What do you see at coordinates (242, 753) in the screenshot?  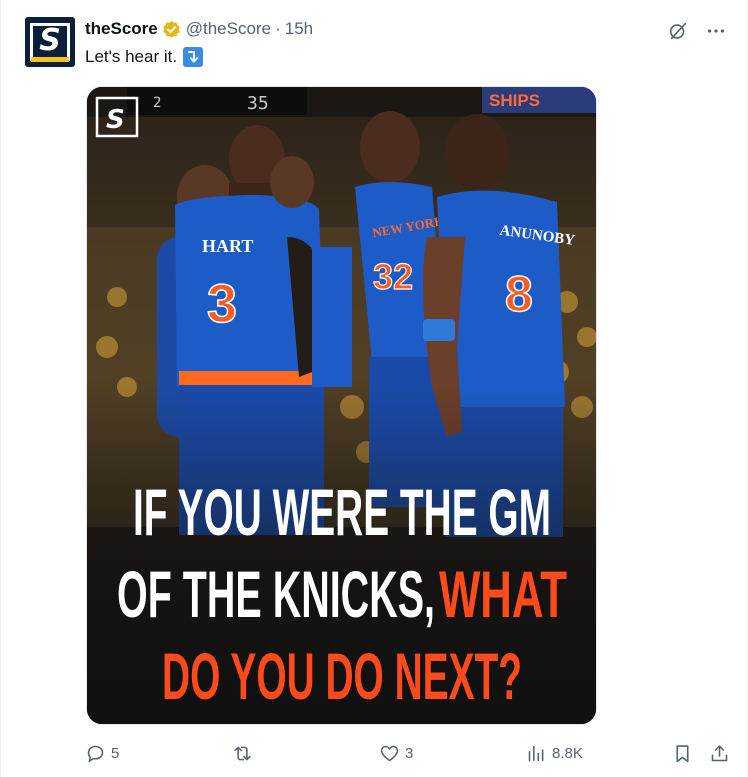 I see `retweet-icon` at bounding box center [242, 753].